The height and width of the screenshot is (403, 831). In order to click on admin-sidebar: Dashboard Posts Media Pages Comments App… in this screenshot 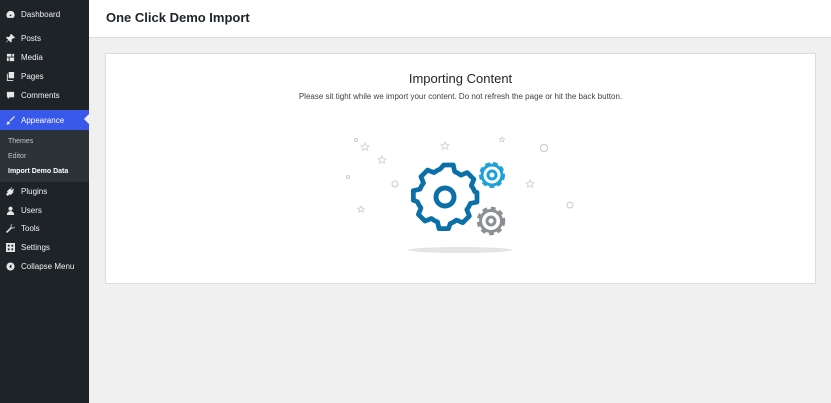, I will do `click(44, 201)`.